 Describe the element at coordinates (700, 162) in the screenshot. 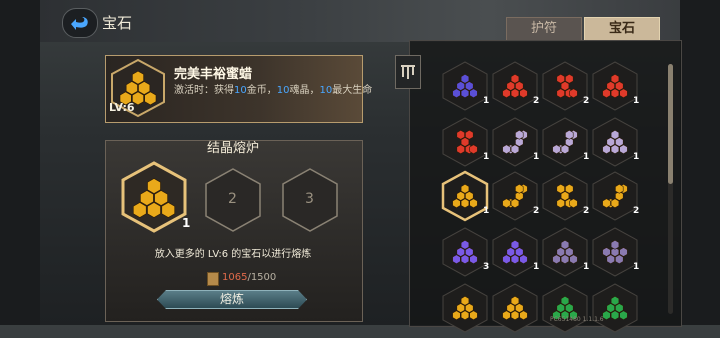

I see `right-border` at that location.